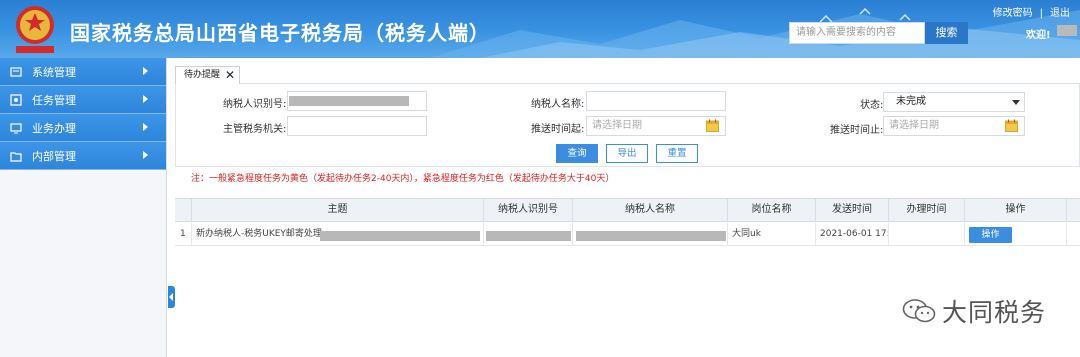  I want to click on query-button: 查询, so click(577, 153).